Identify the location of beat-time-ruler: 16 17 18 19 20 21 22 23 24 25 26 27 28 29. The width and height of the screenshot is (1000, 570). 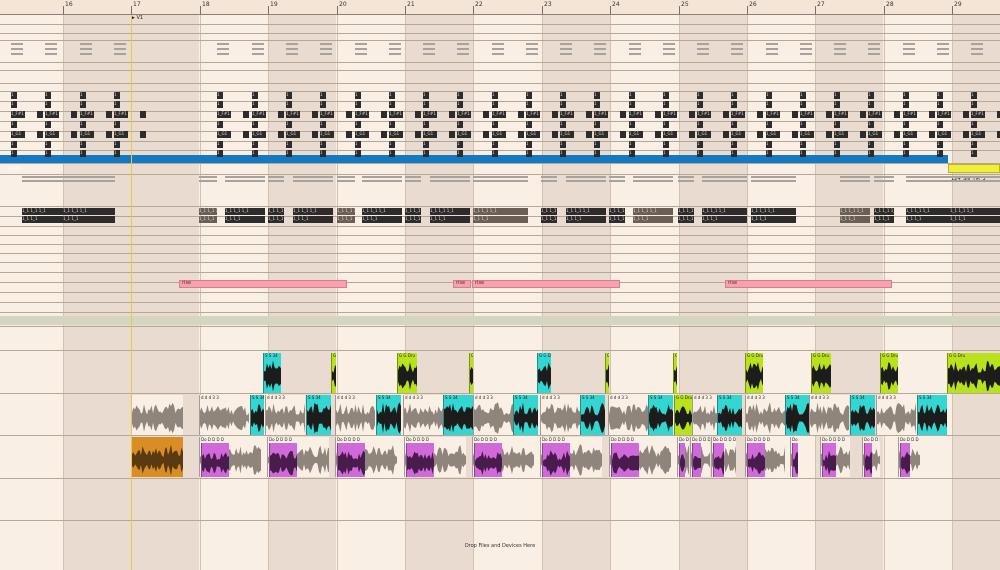
(500, 7).